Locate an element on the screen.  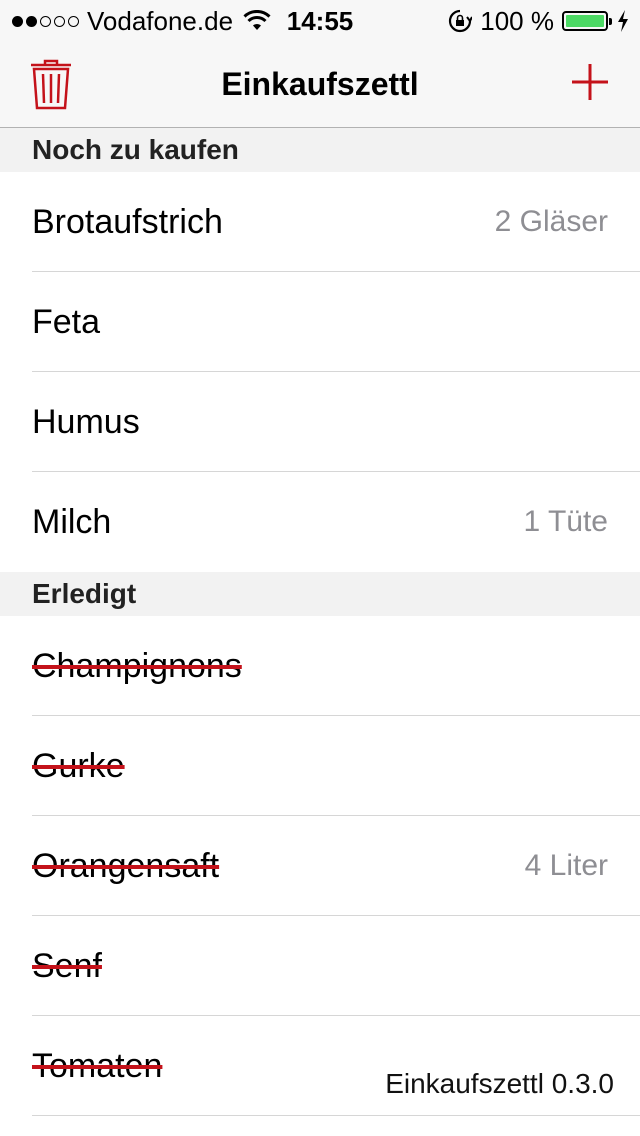
item-name: Senf is located at coordinates (67, 966).